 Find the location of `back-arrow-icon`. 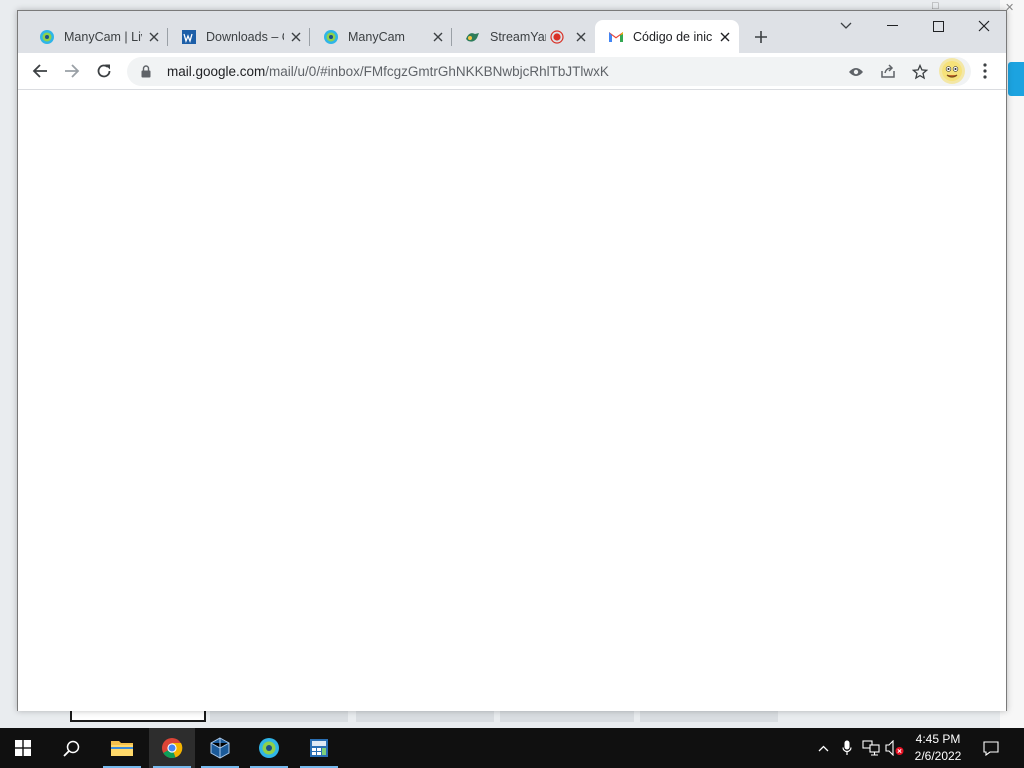

back-arrow-icon is located at coordinates (39, 71).